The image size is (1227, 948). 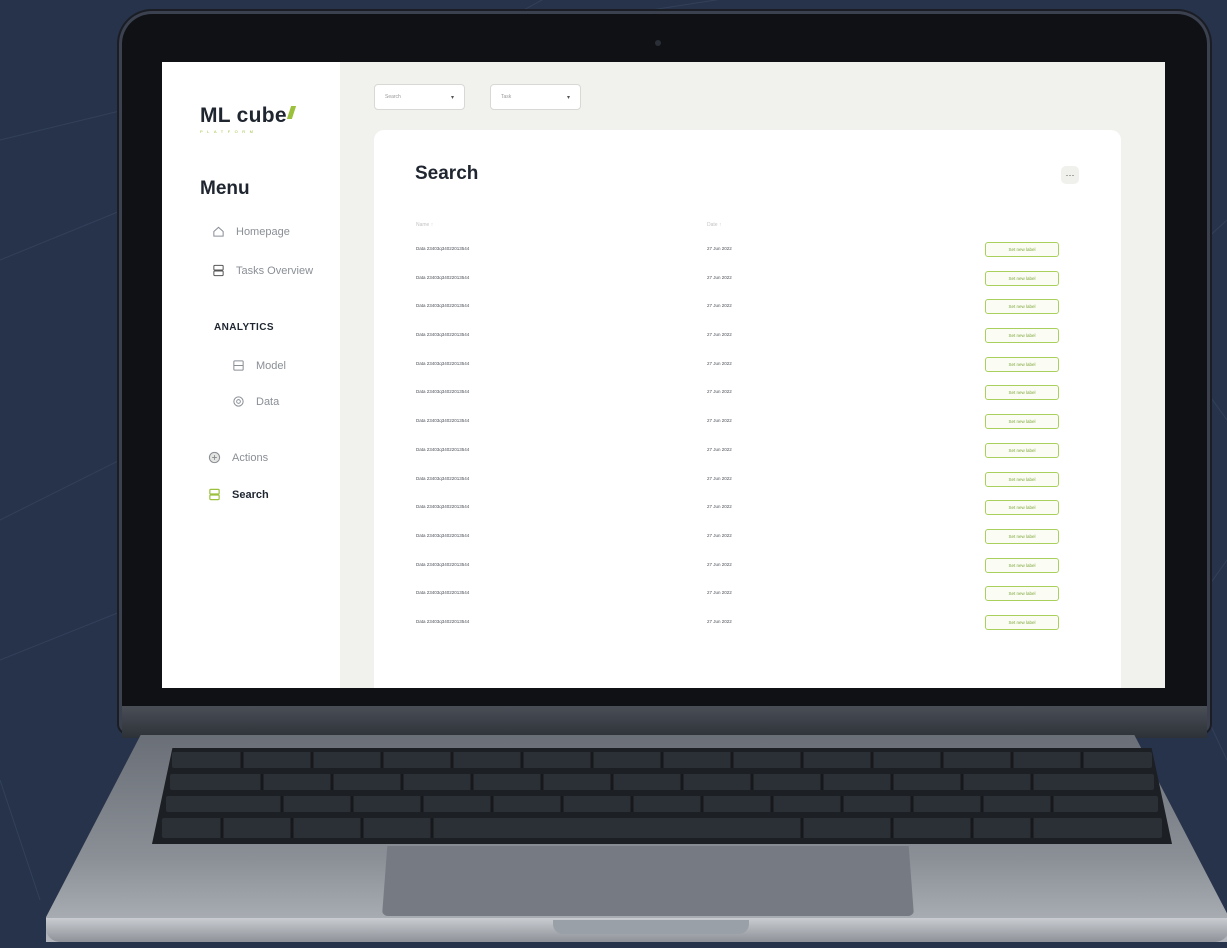 I want to click on logo-text: ML cube, so click(x=243, y=115).